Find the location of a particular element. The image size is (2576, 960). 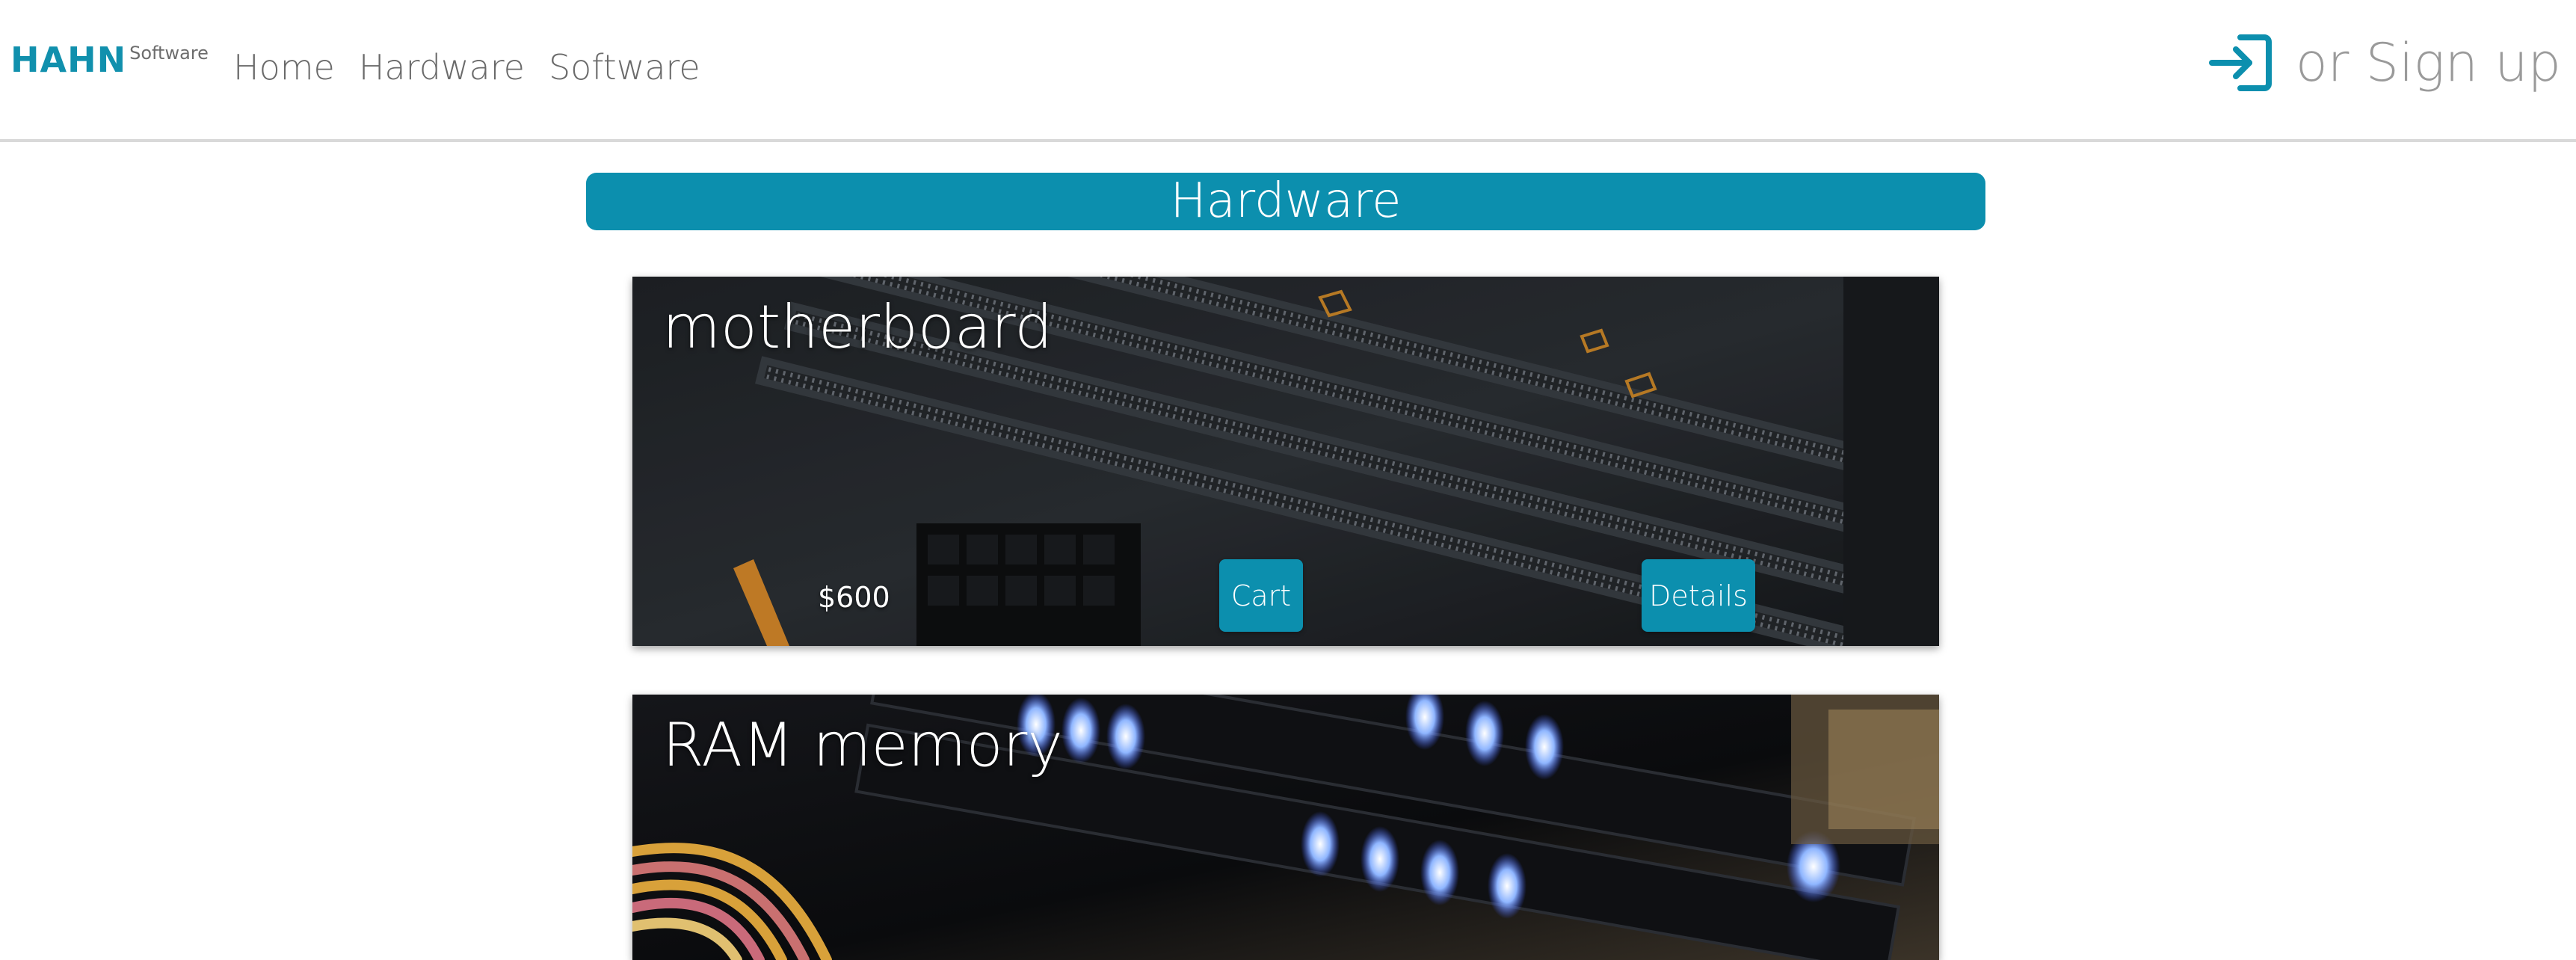

brand-name: HAHN is located at coordinates (68, 60).